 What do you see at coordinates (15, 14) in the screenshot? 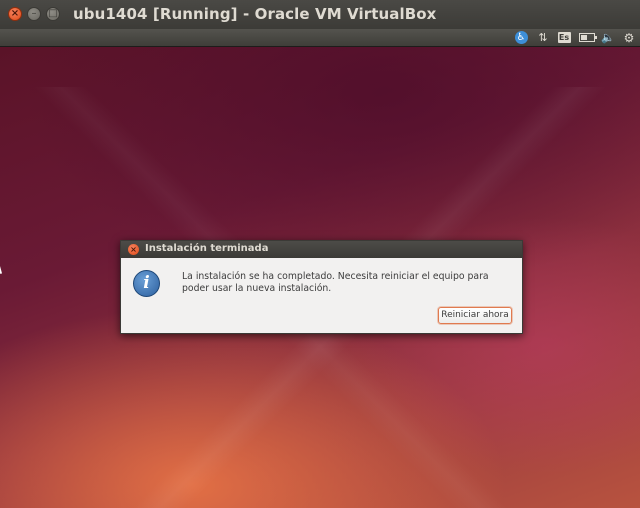
I see `window-close-button: ×` at bounding box center [15, 14].